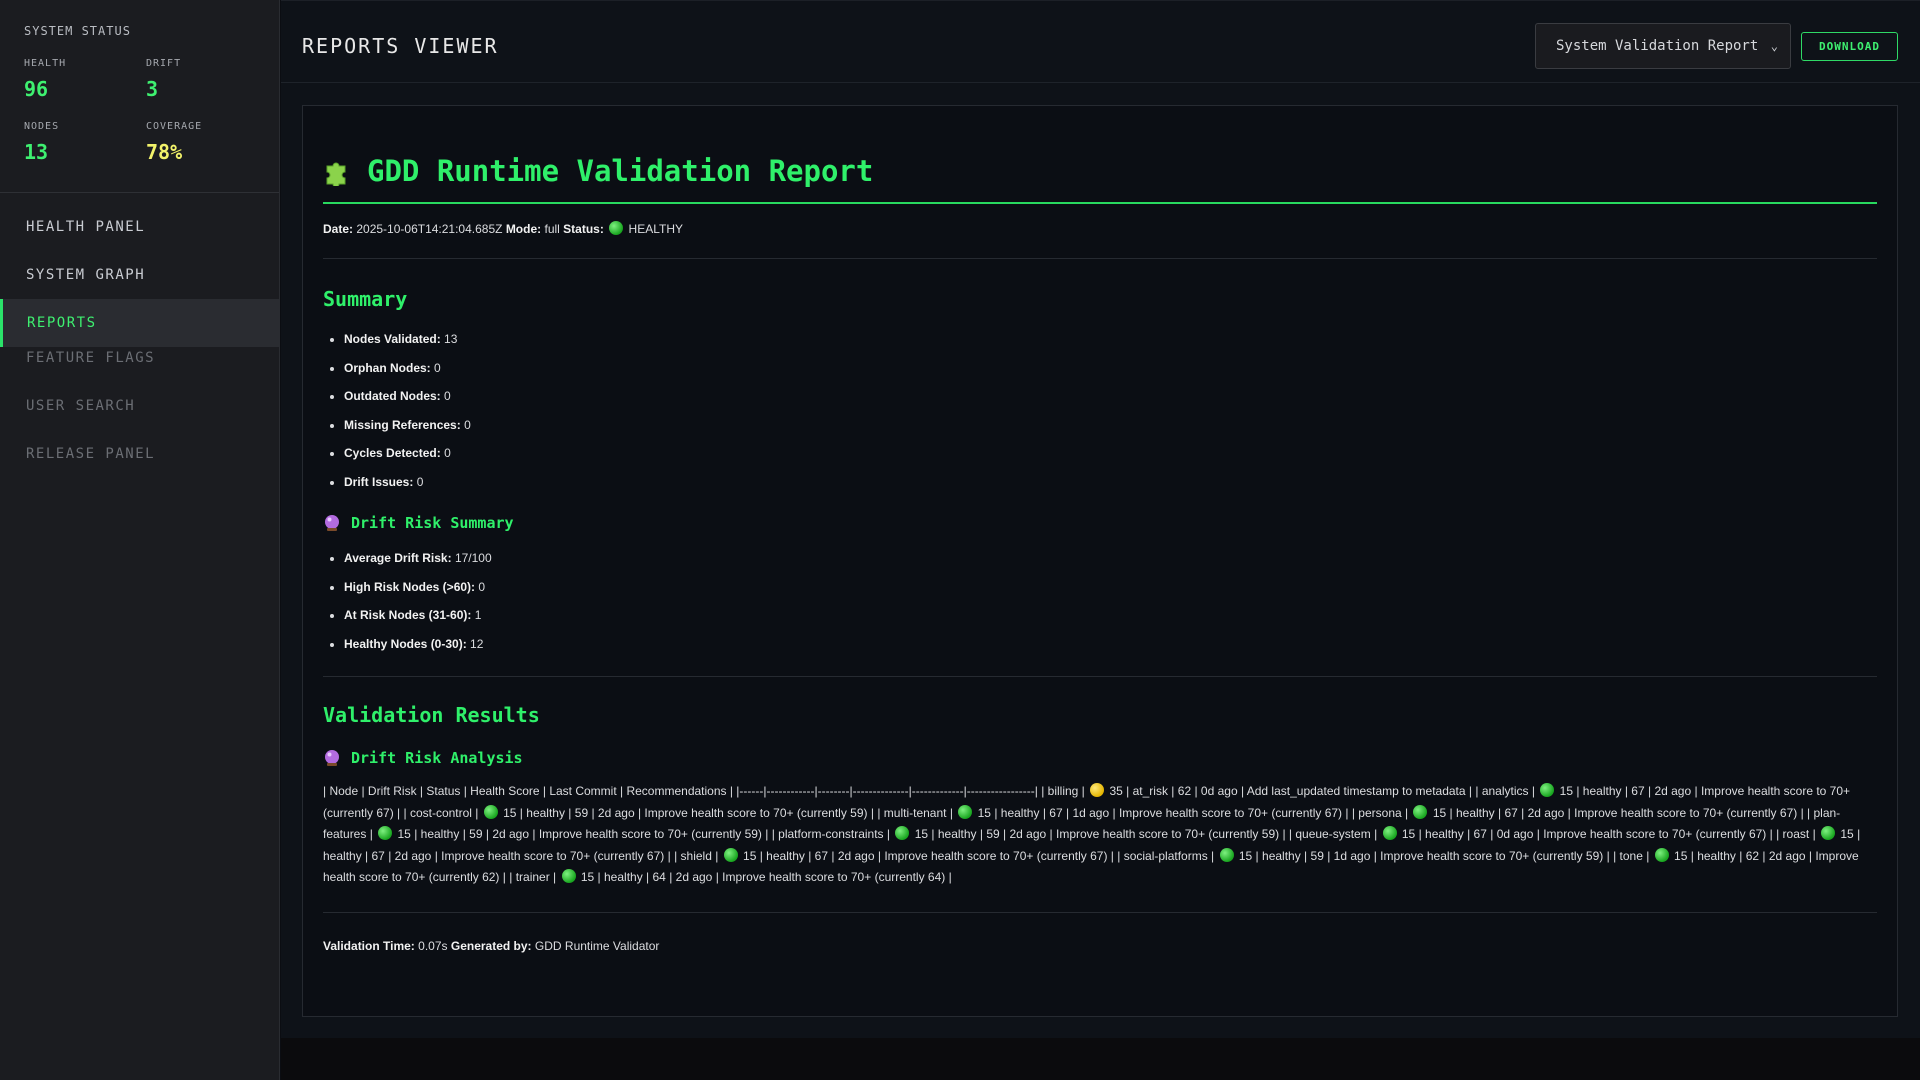 Image resolution: width=1920 pixels, height=1080 pixels. Describe the element at coordinates (410, 586) in the screenshot. I see `item-label: High Risk Nodes (>60):` at that location.